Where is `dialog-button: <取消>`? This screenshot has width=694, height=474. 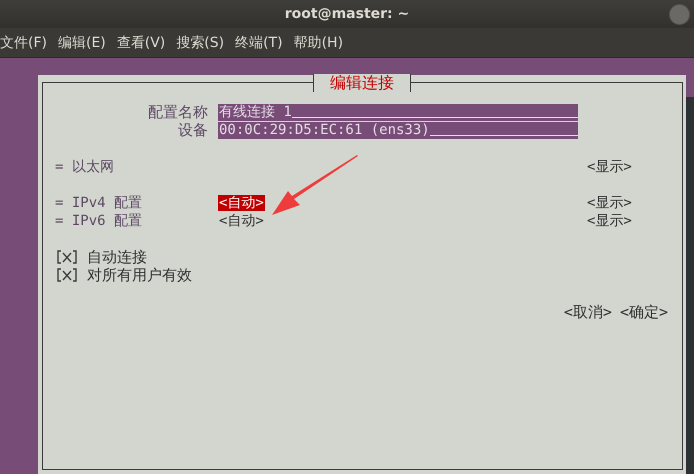 dialog-button: <取消> is located at coordinates (588, 312).